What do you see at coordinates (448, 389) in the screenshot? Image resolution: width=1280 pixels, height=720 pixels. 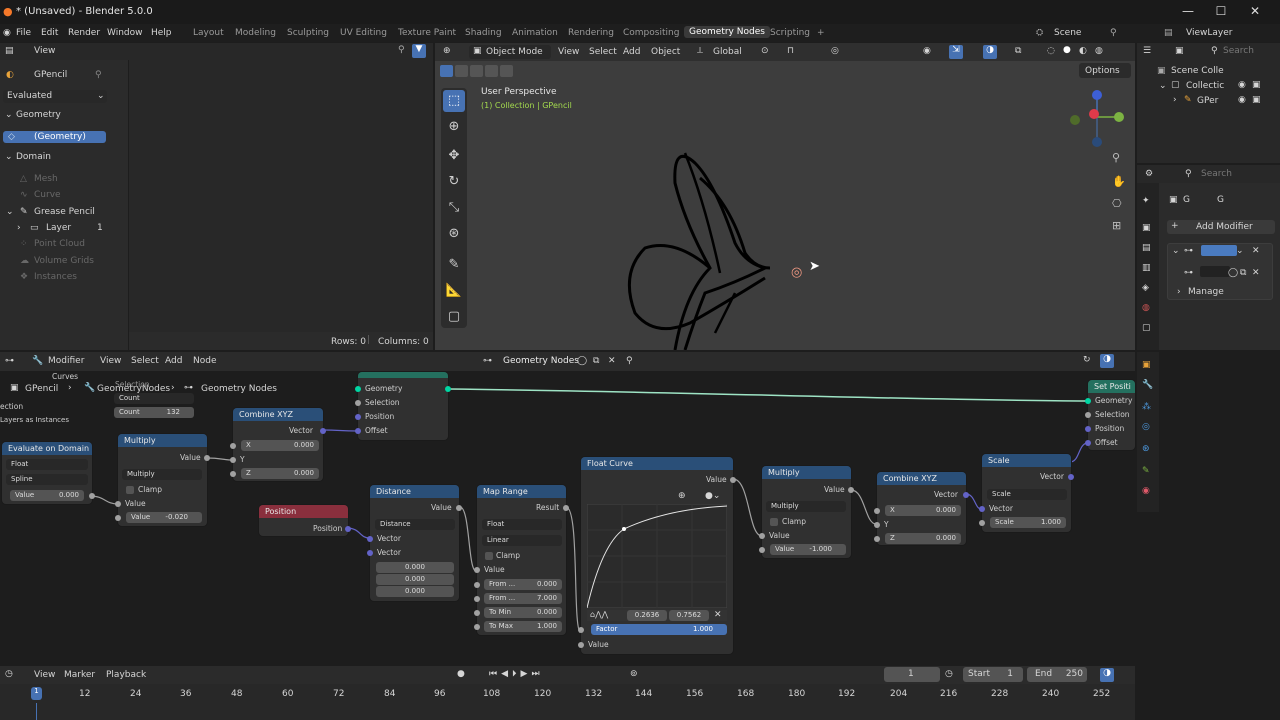 I see `geometry-output-socket` at bounding box center [448, 389].